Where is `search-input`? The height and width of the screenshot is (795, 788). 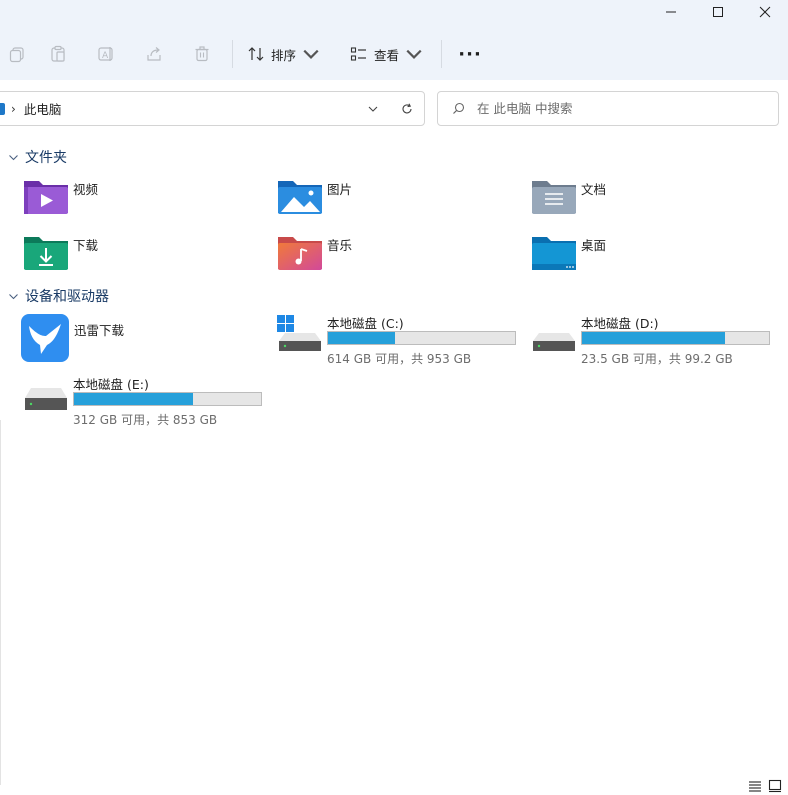 search-input is located at coordinates (627, 108).